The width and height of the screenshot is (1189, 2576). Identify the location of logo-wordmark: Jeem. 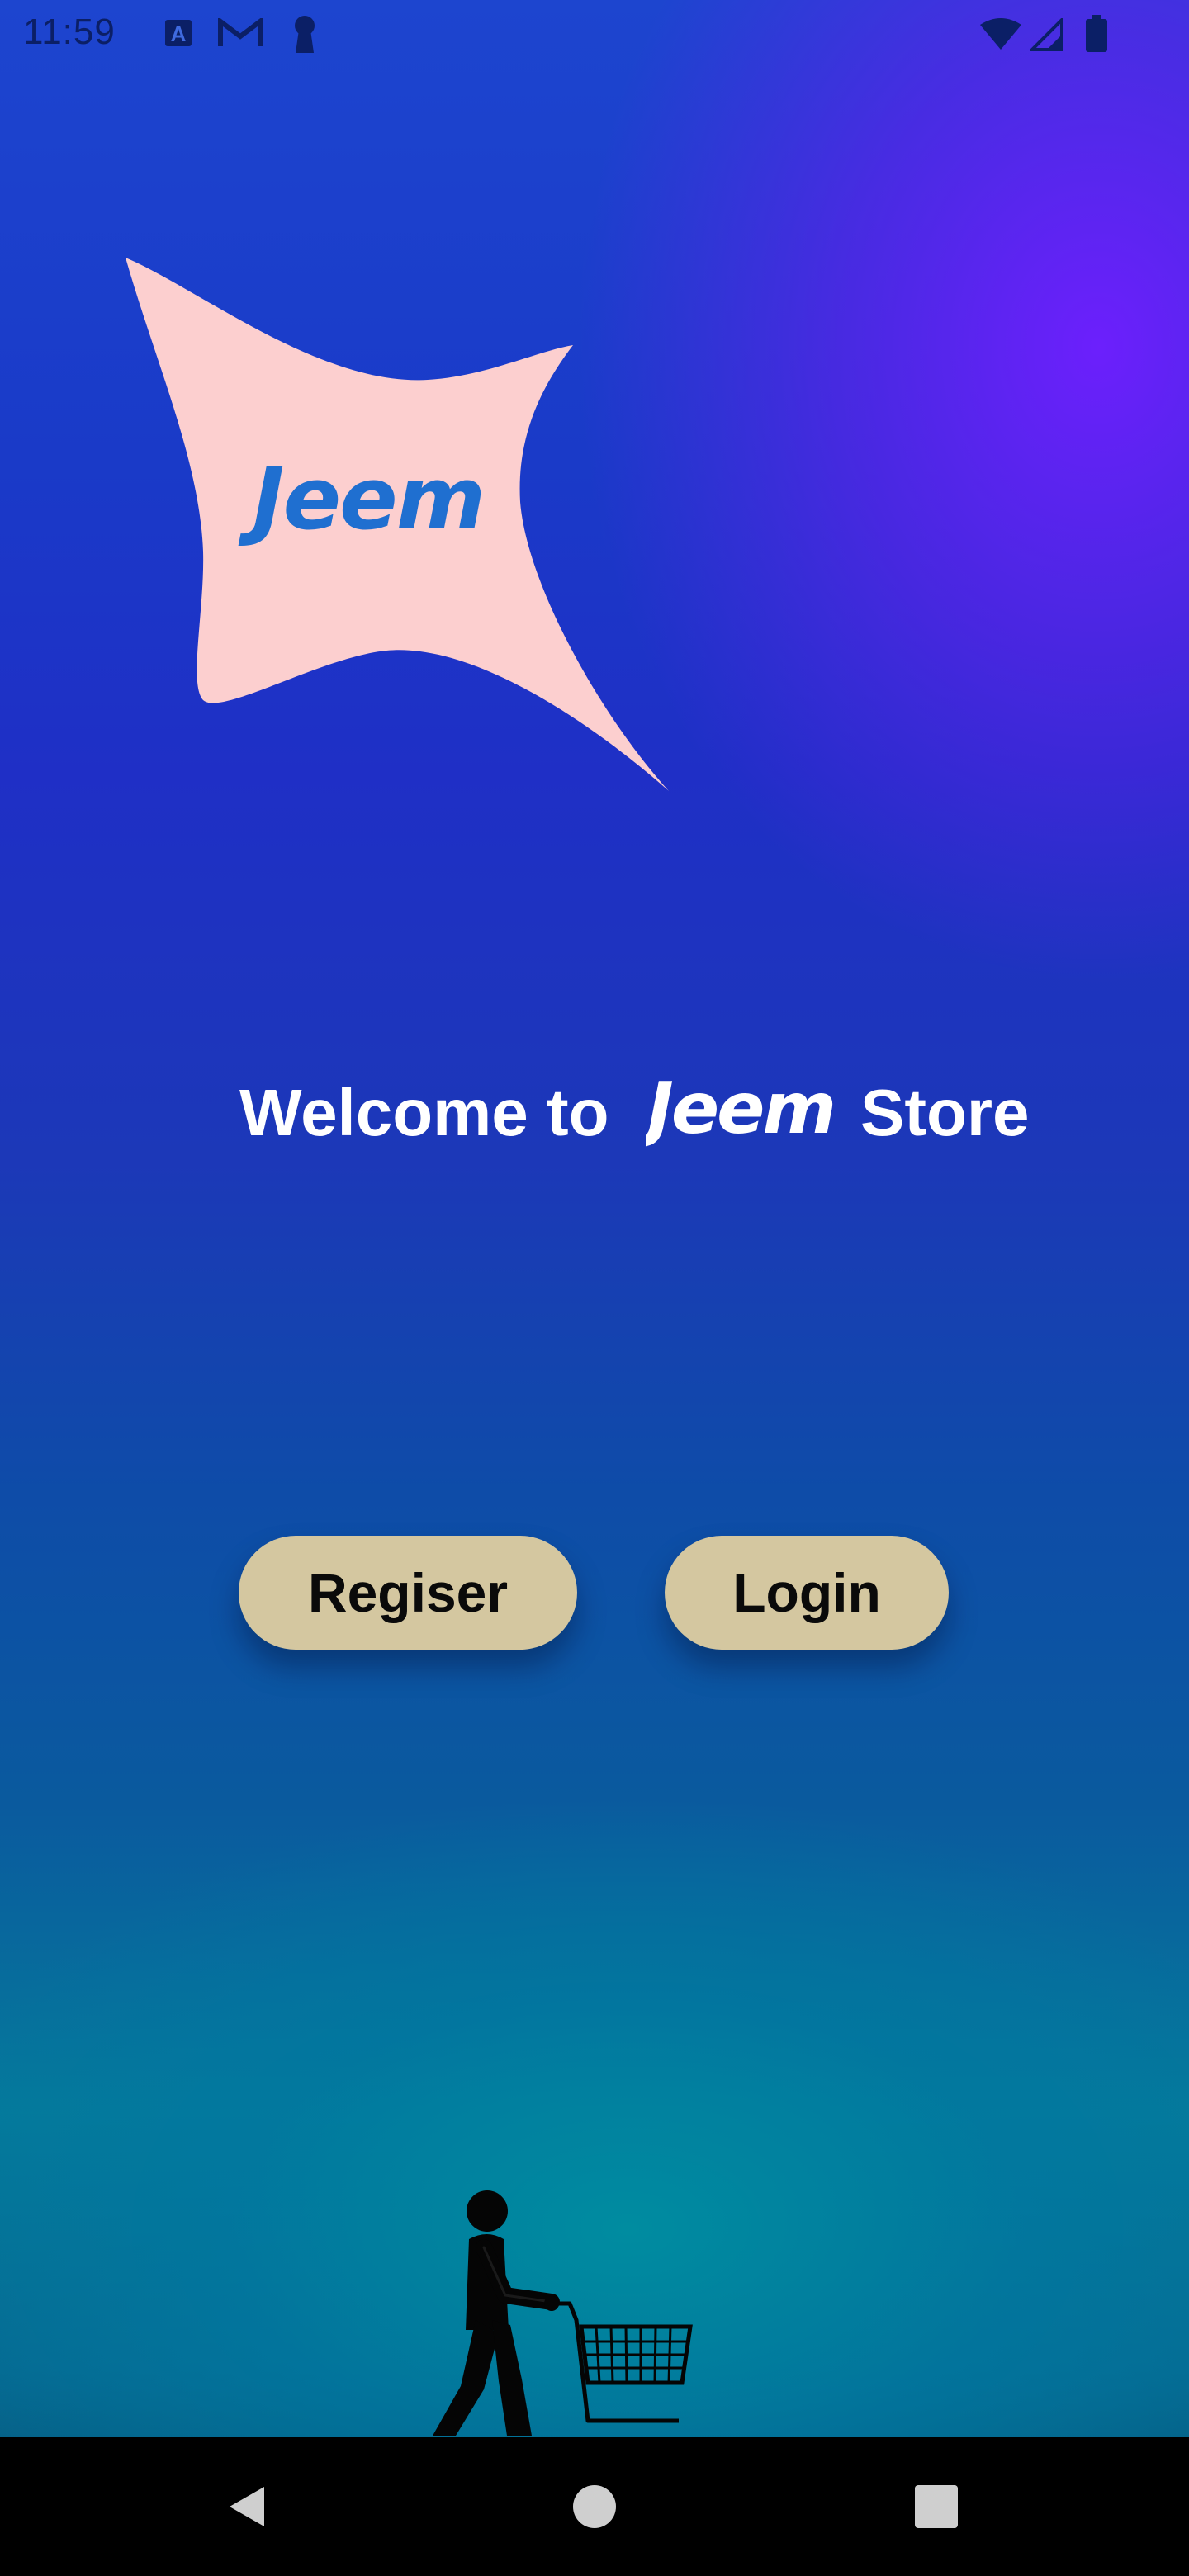
(361, 498).